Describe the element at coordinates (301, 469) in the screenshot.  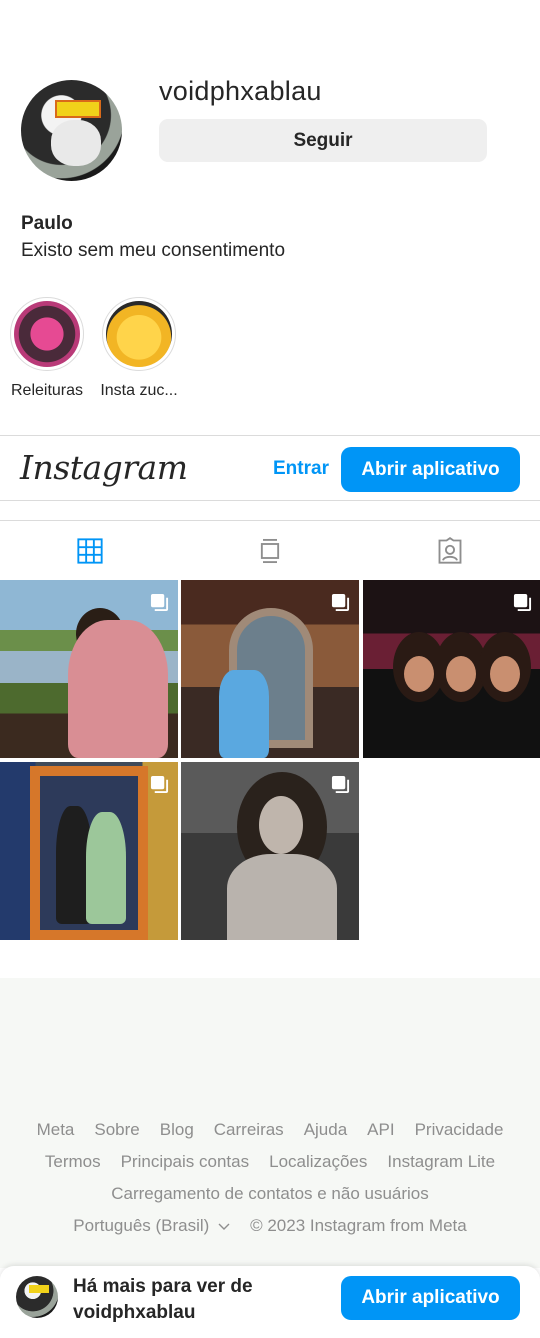
I see `login-link: Entrar` at that location.